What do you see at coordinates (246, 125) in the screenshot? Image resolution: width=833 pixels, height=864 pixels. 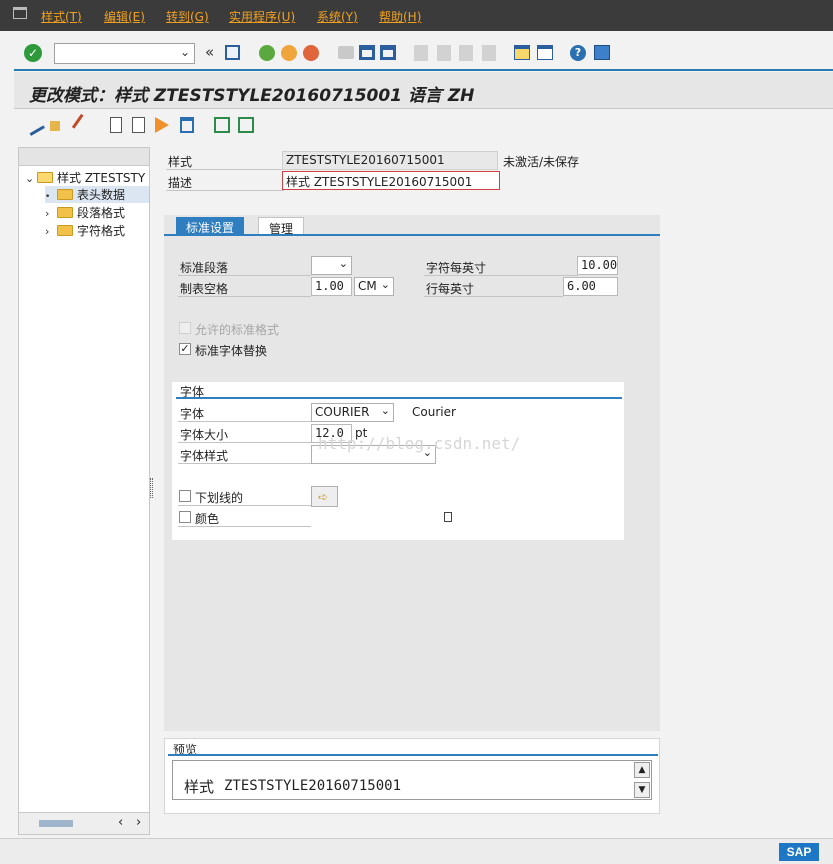 I see `remove-row-icon` at bounding box center [246, 125].